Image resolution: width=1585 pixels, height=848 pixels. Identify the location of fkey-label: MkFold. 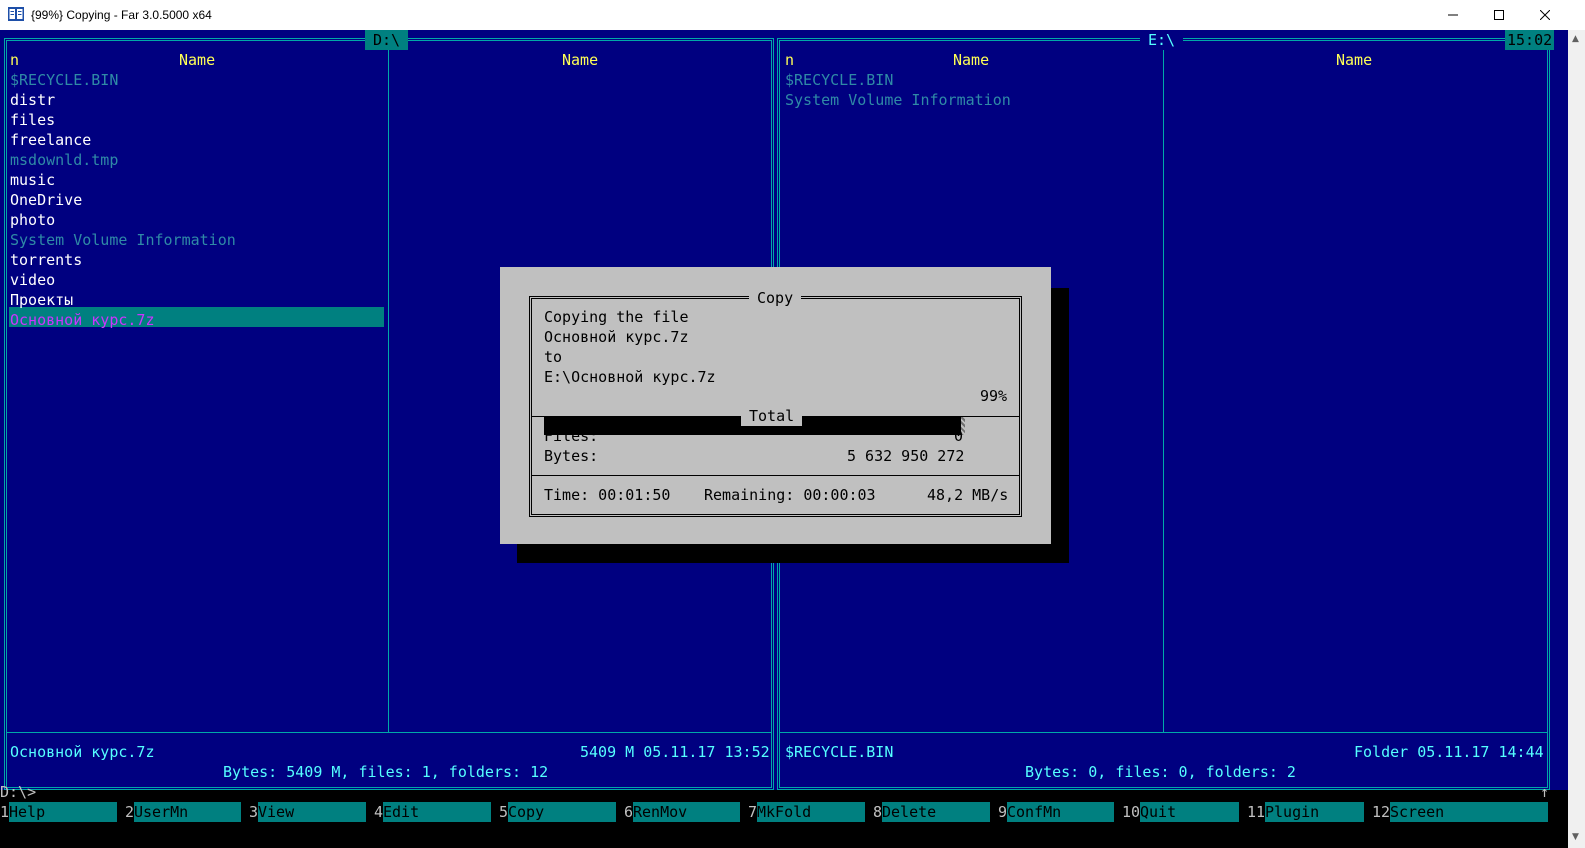
(811, 812).